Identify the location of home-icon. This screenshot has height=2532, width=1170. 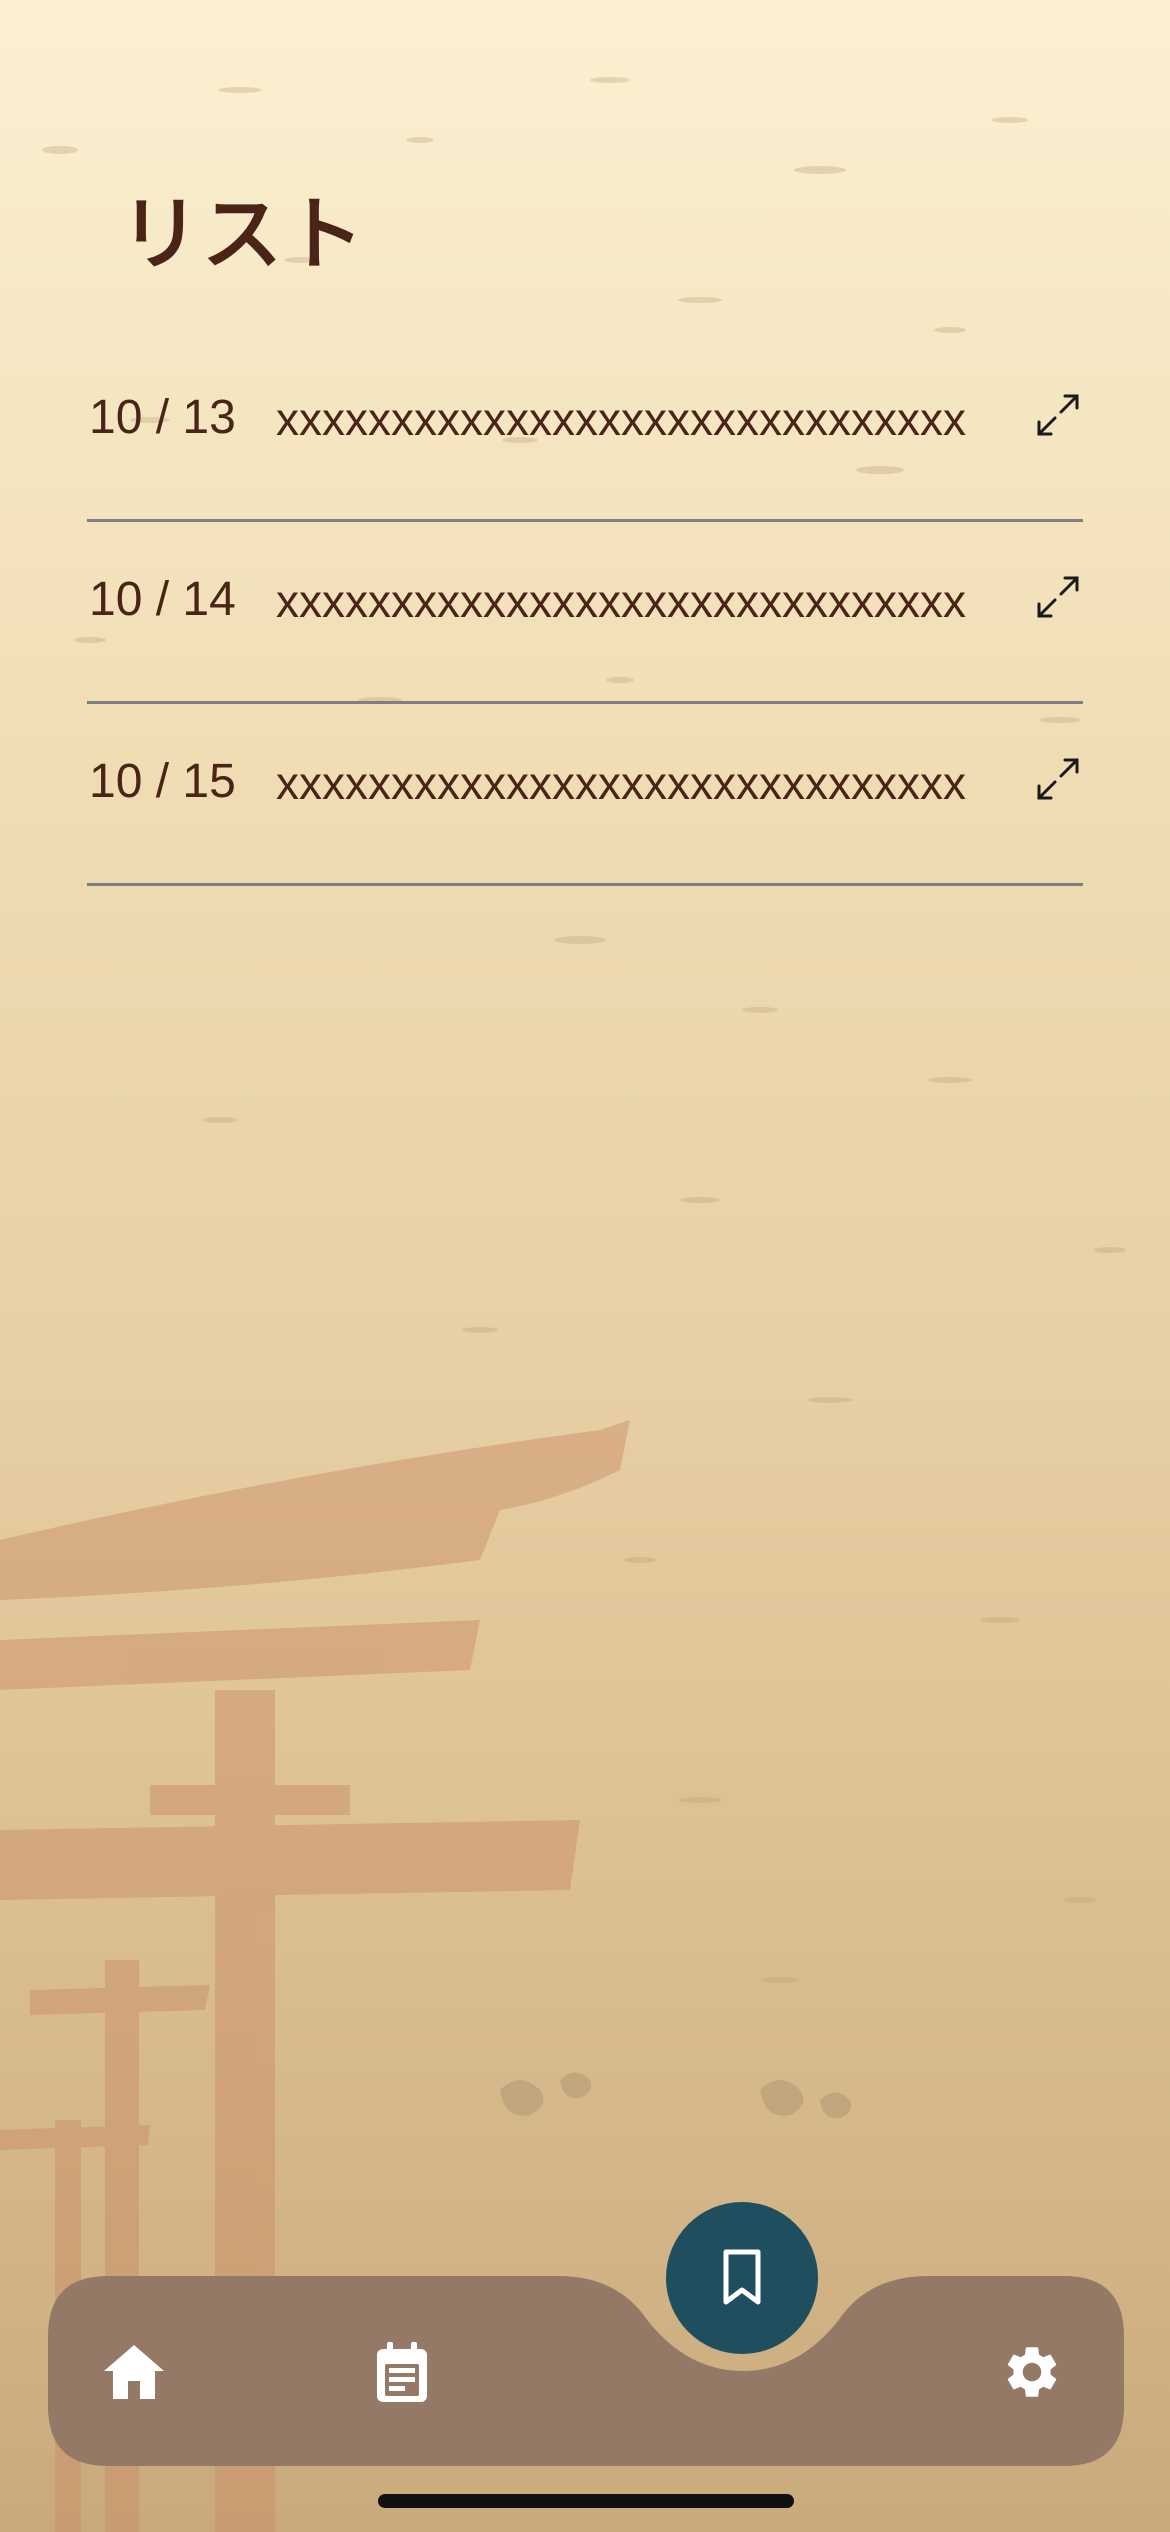
(134, 2372).